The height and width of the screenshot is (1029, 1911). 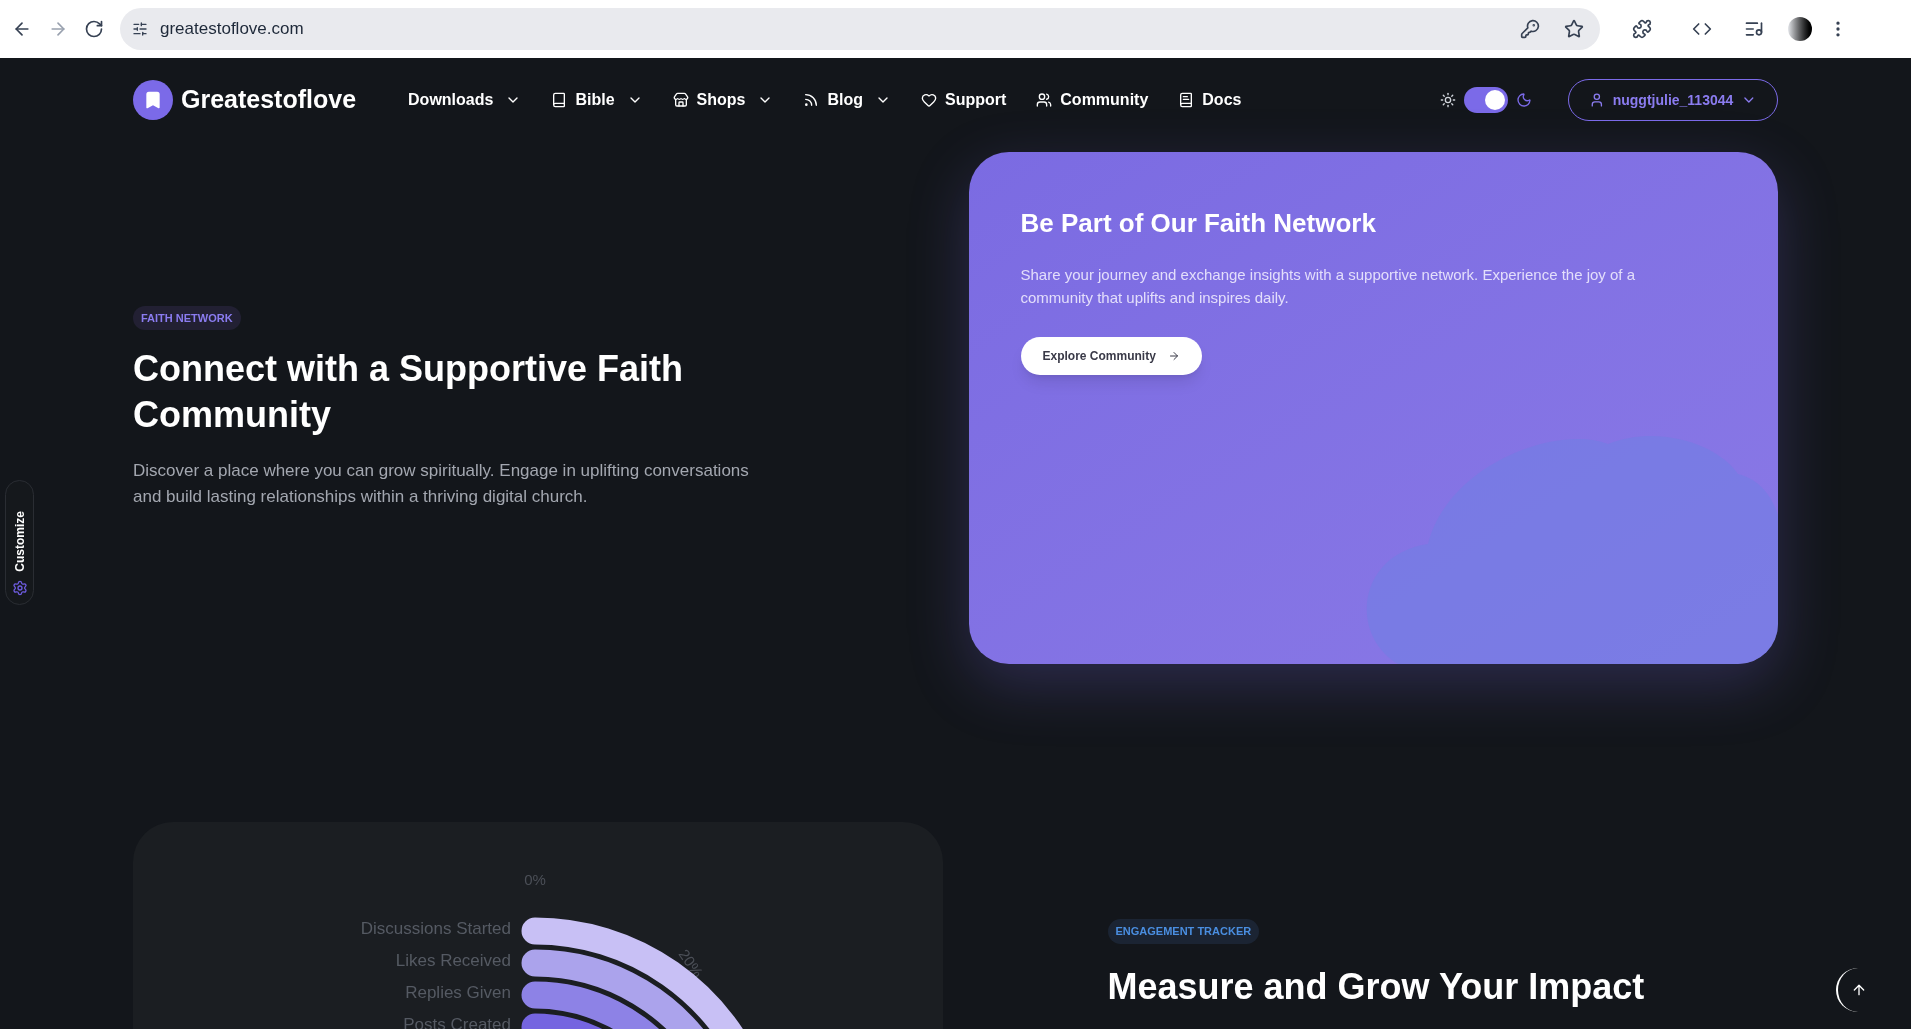 I want to click on arrow-right-icon, so click(x=1173, y=356).